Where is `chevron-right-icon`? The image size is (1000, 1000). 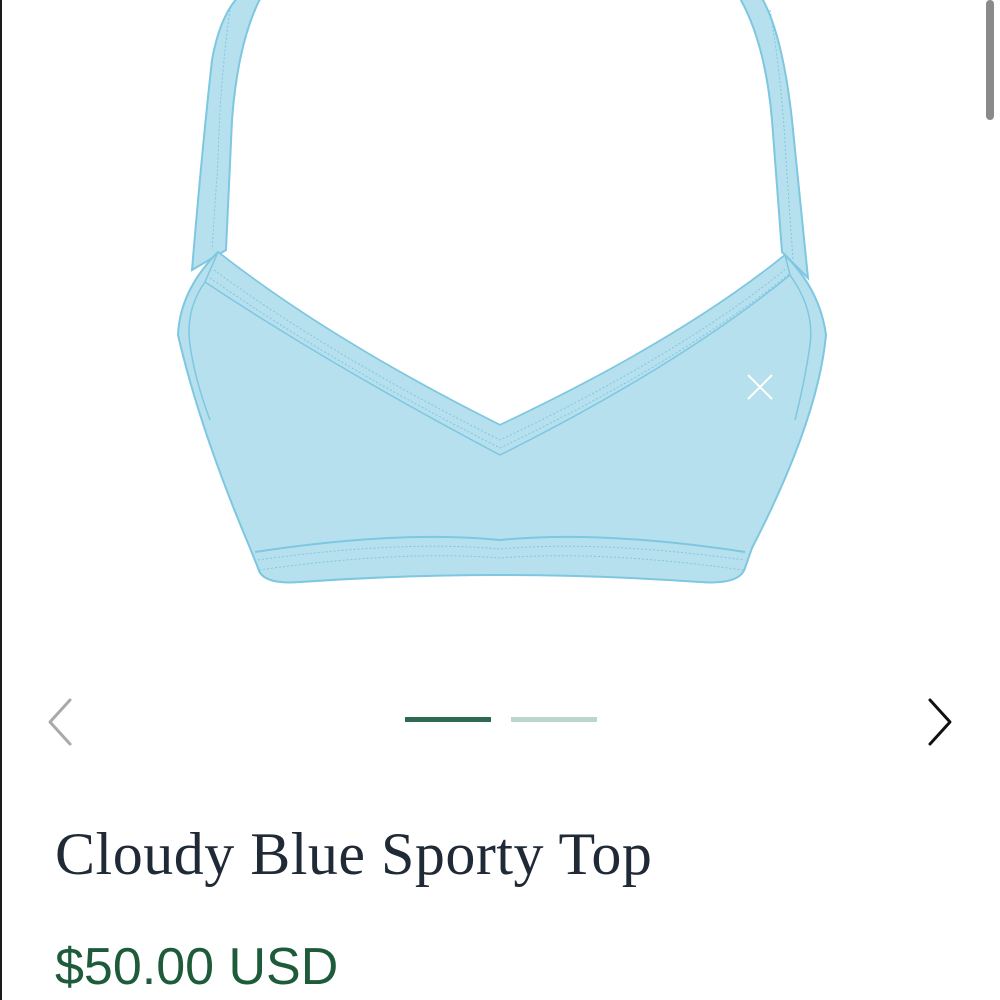 chevron-right-icon is located at coordinates (940, 722).